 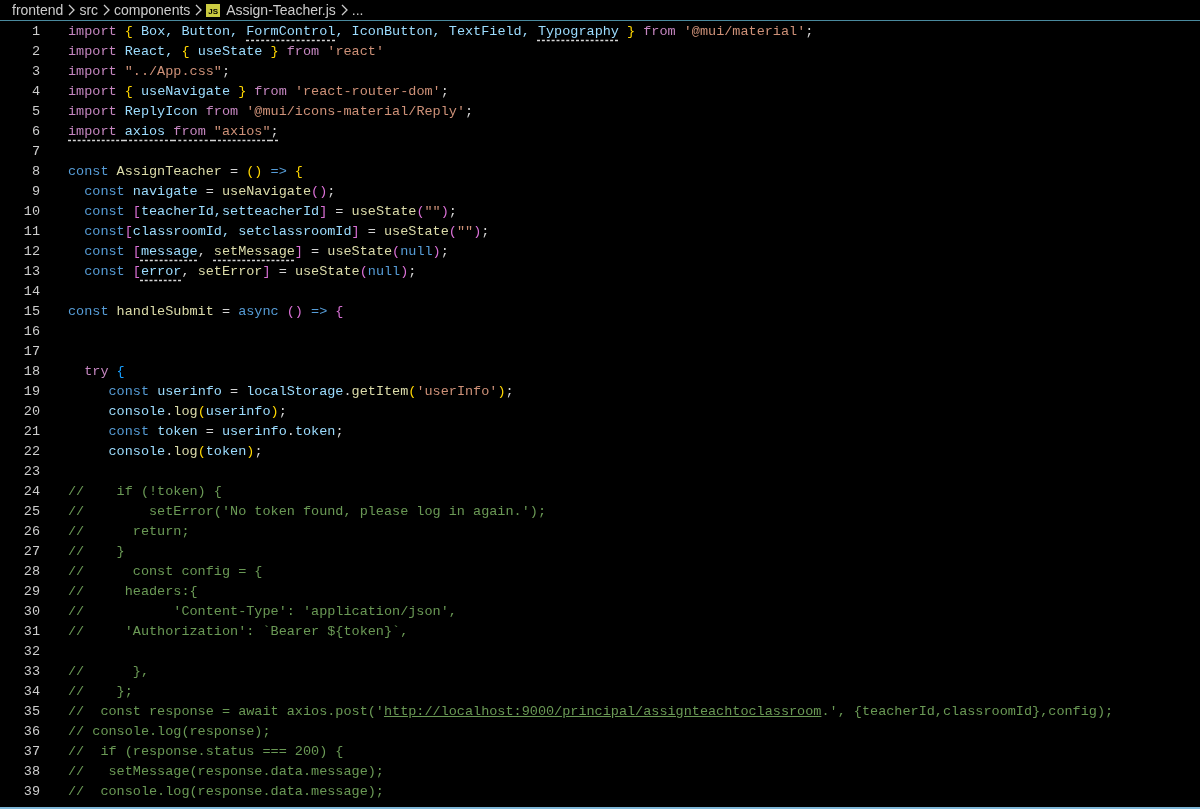 I want to click on line-number: 11, so click(x=31, y=232).